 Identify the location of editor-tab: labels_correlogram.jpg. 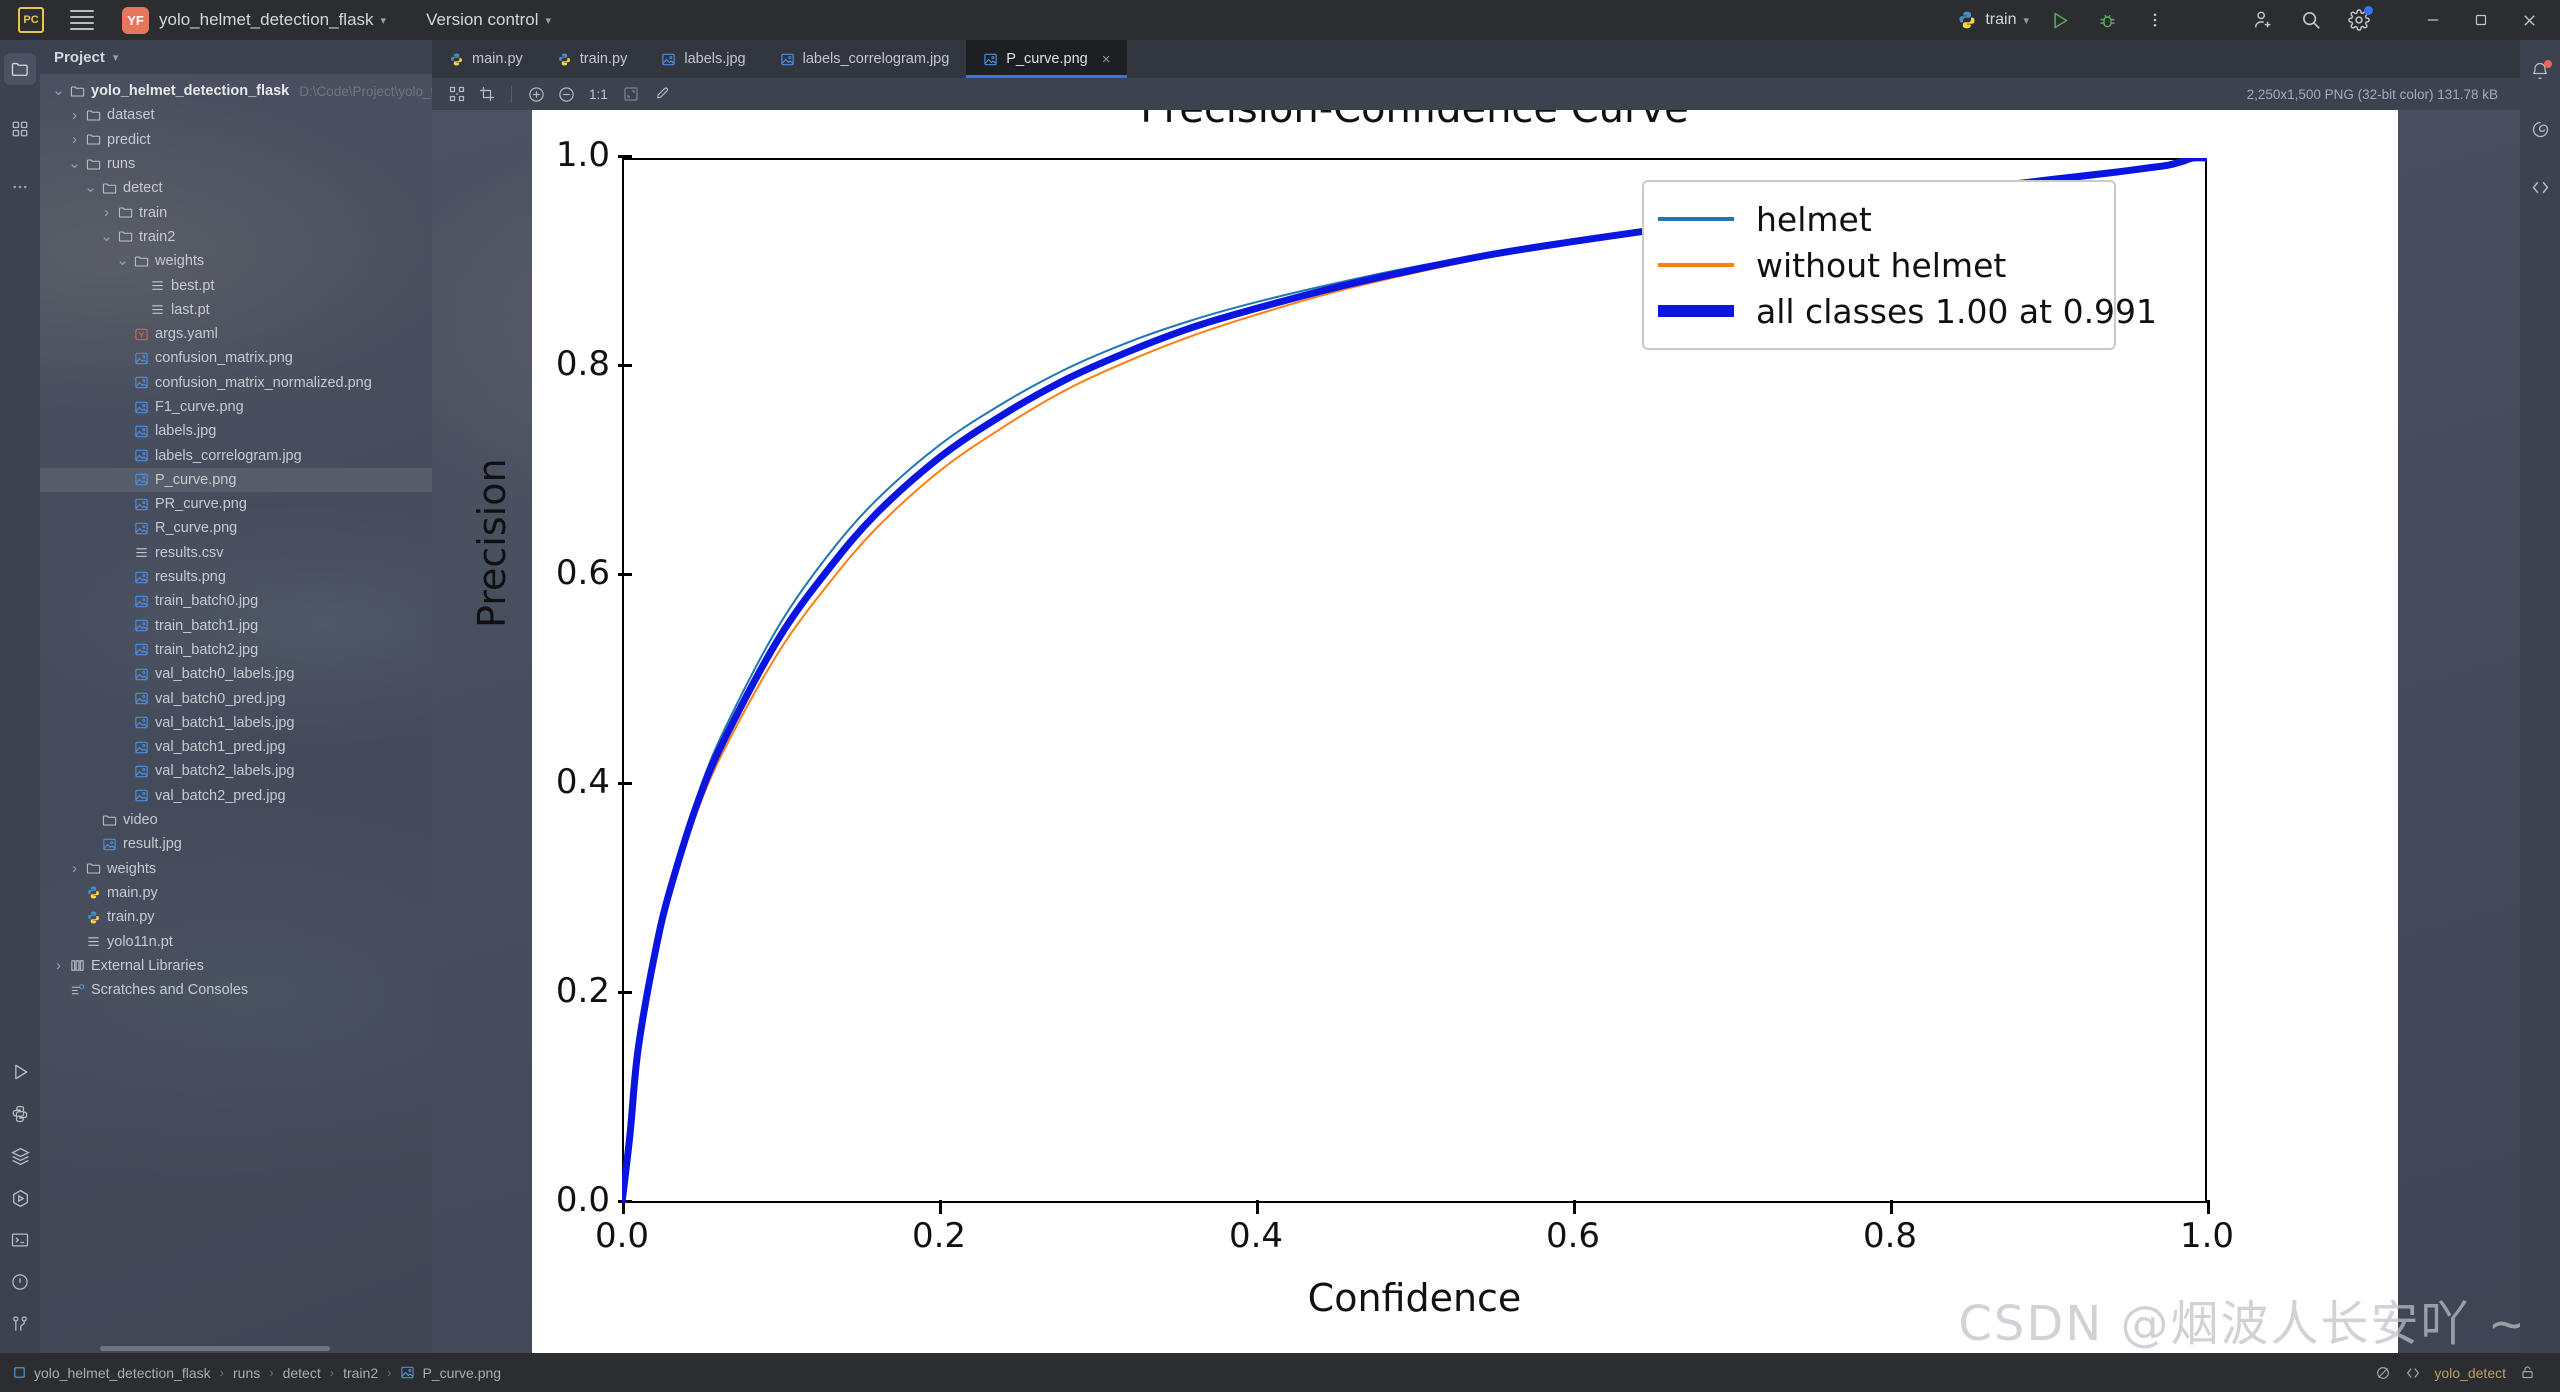
(865, 59).